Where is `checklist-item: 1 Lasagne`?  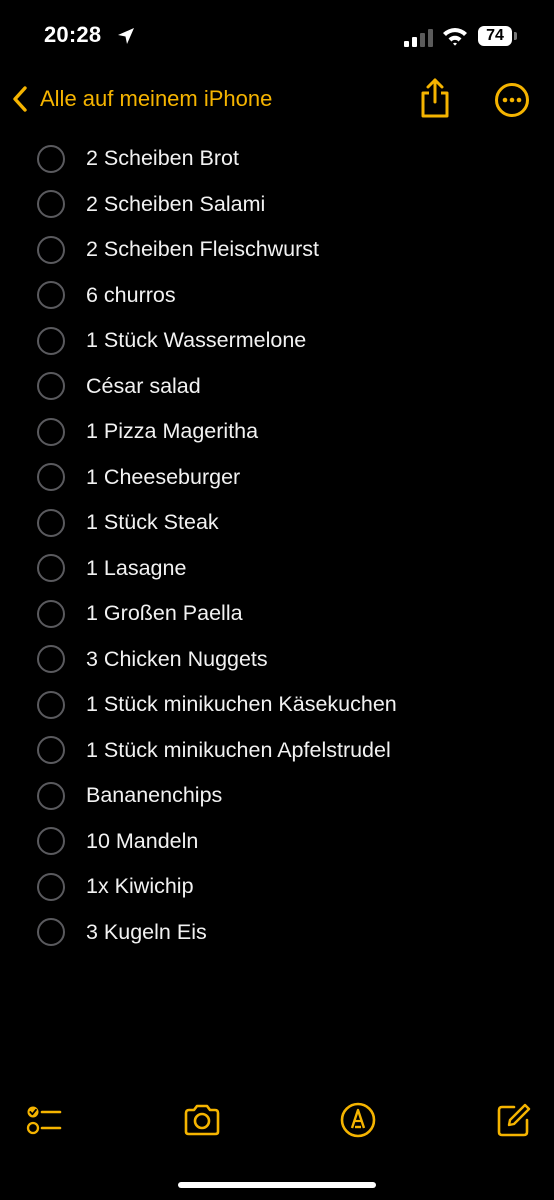 checklist-item: 1 Lasagne is located at coordinates (277, 569).